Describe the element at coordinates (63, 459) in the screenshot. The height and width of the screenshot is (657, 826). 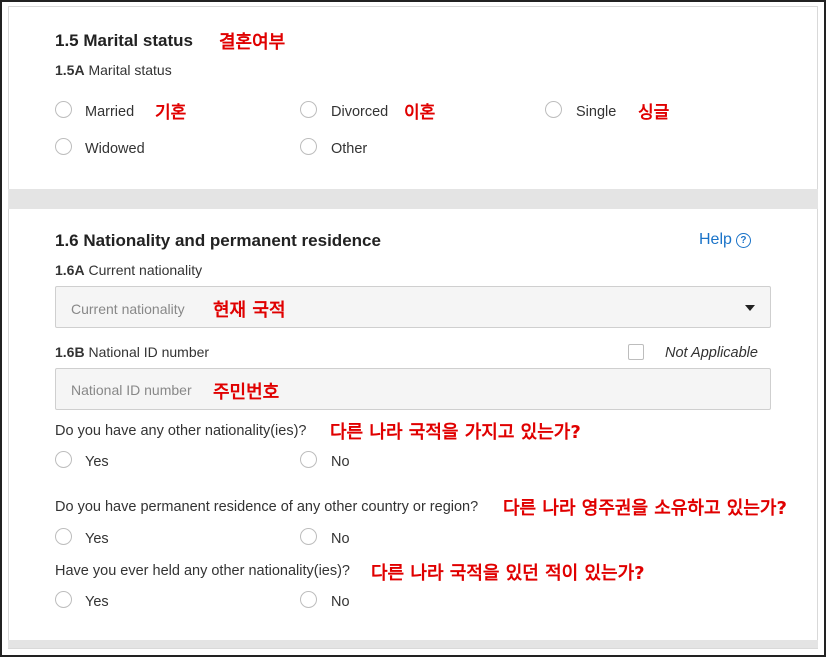
I see `radio-q1-yes` at that location.